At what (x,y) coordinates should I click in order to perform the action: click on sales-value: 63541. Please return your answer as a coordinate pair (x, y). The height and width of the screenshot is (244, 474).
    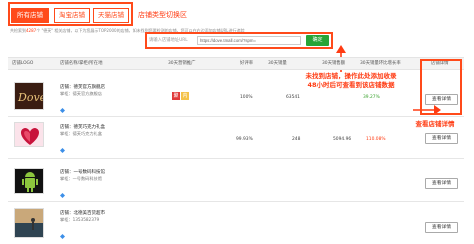
    Looking at the image, I should click on (293, 97).